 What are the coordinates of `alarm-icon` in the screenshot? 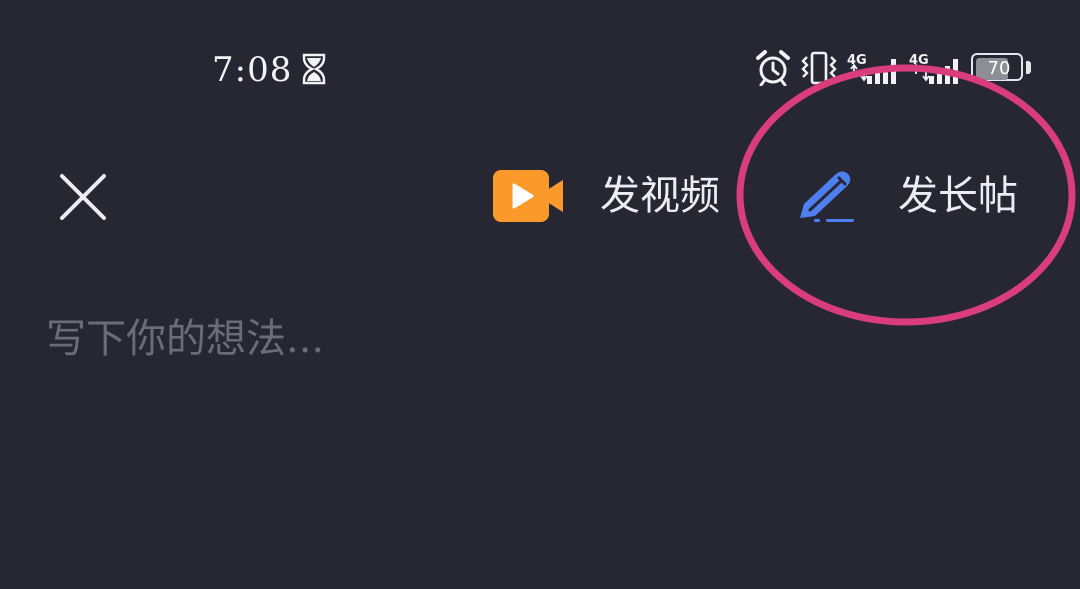 It's located at (773, 68).